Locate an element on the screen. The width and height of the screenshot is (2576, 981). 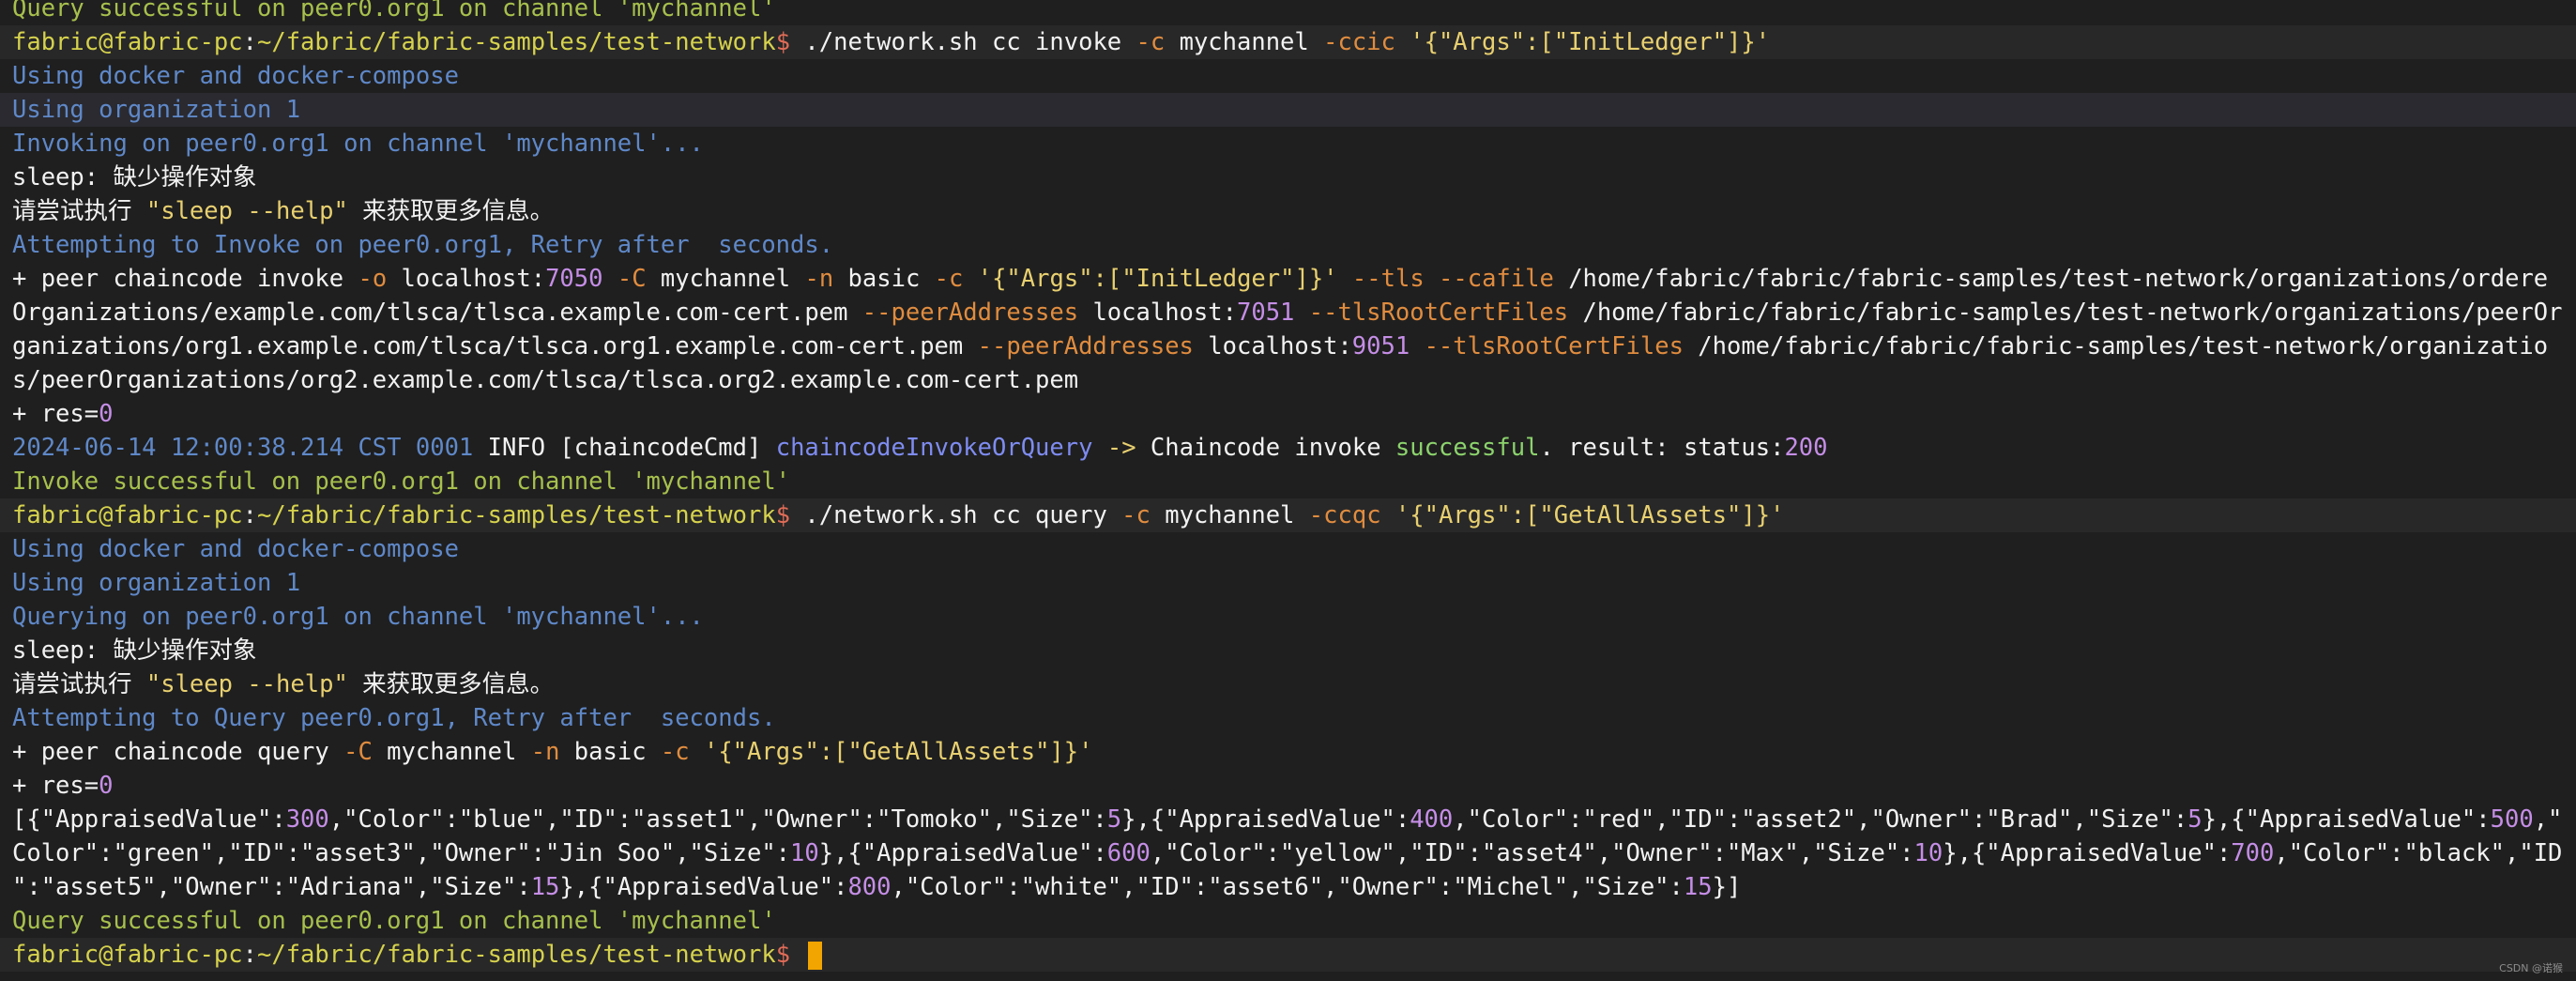
terminal-text: --tlsRootCertFiles is located at coordinates (1554, 346).